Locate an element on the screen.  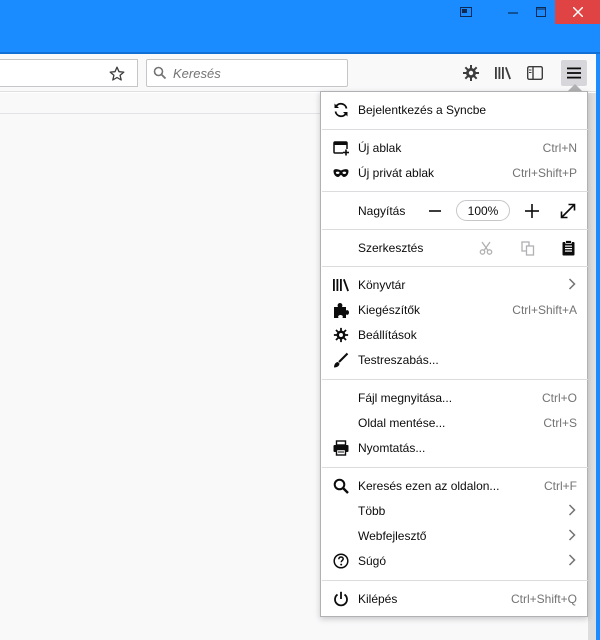
zoom-out-button is located at coordinates (435, 211).